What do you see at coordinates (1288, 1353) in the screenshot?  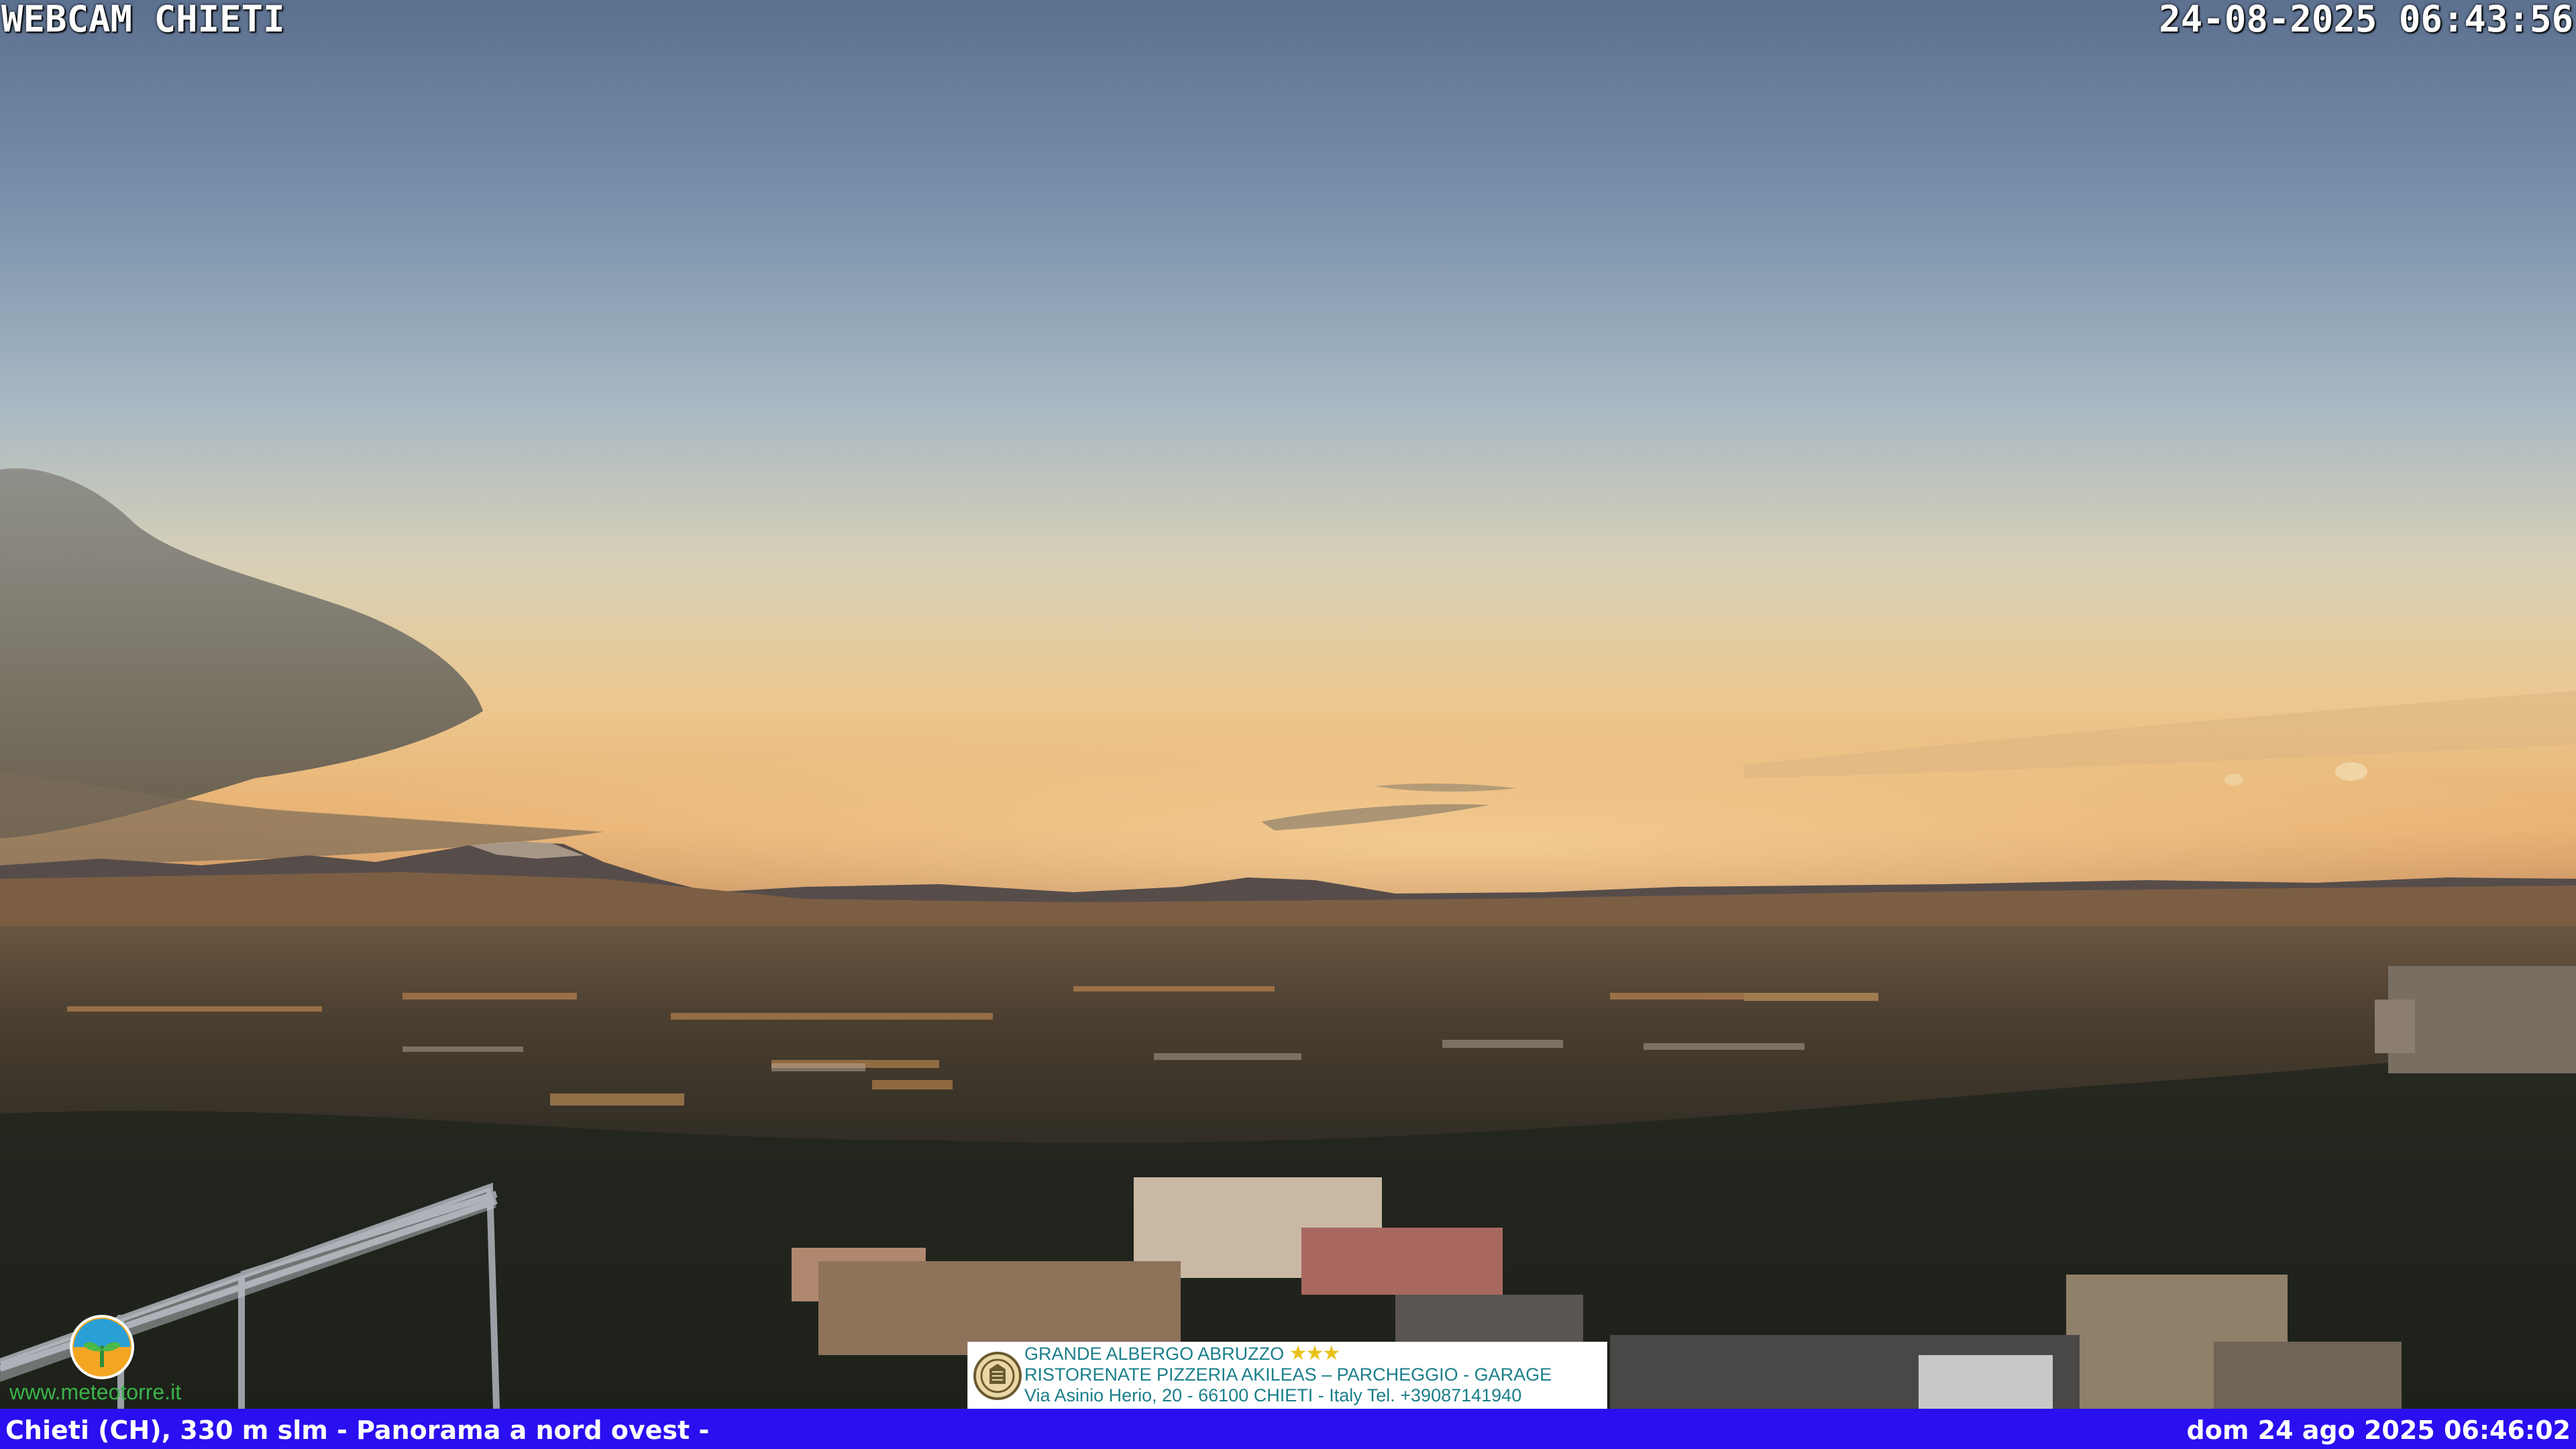 I see `ad-line-hotel: GRANDE ALBERGO ABRUZZO ★★★` at bounding box center [1288, 1353].